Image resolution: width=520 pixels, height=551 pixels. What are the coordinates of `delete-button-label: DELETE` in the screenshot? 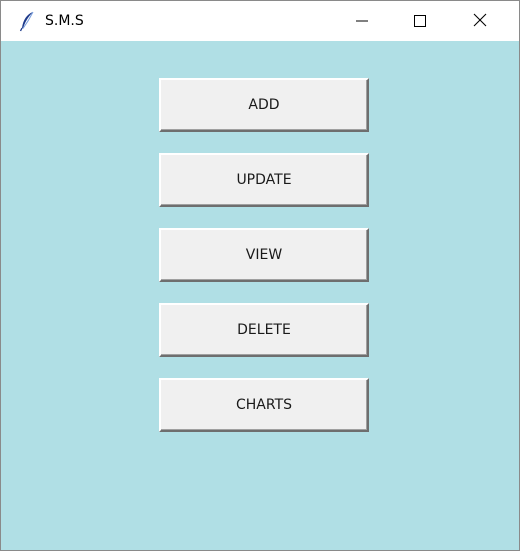 It's located at (264, 330).